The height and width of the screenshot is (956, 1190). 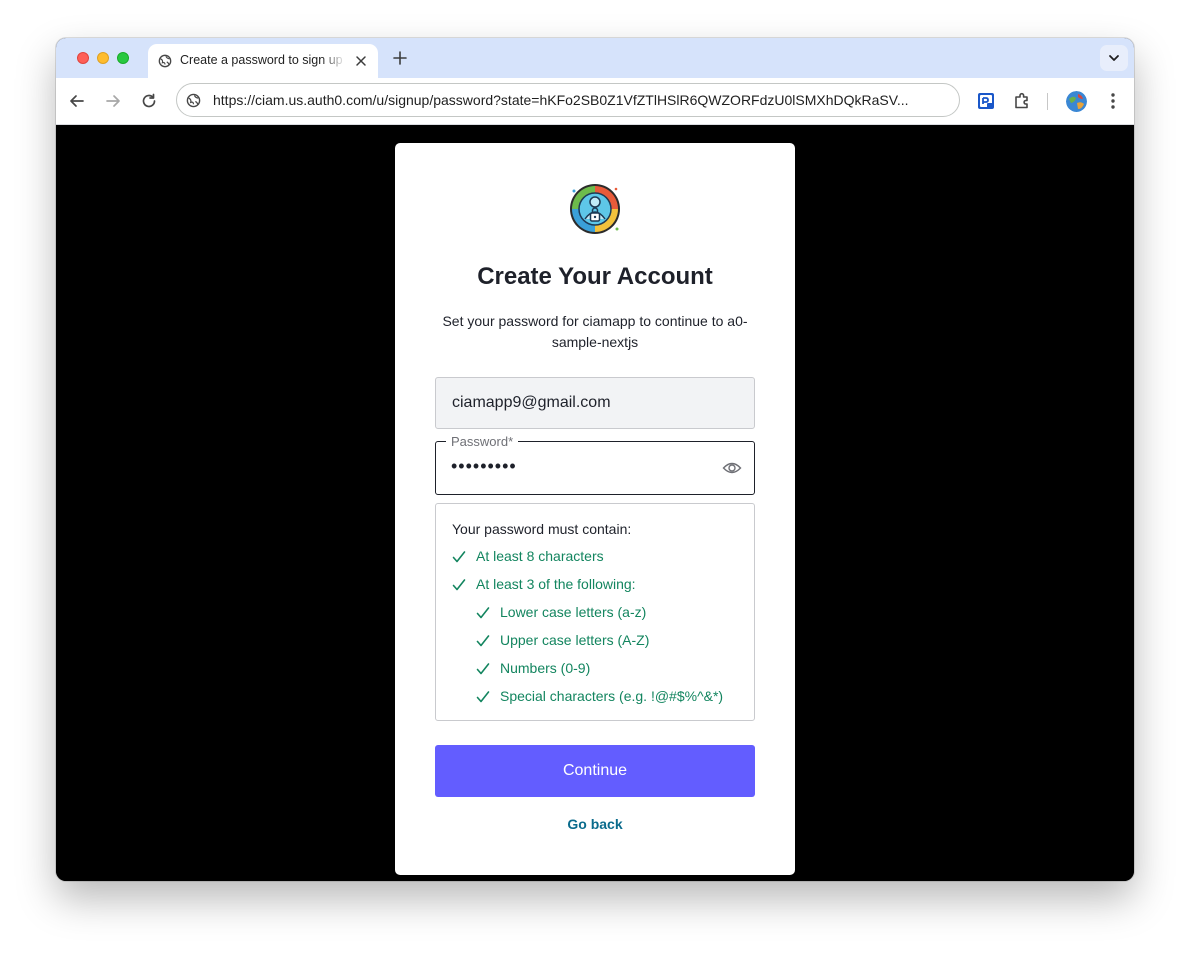 I want to click on site-info-icon, so click(x=193, y=100).